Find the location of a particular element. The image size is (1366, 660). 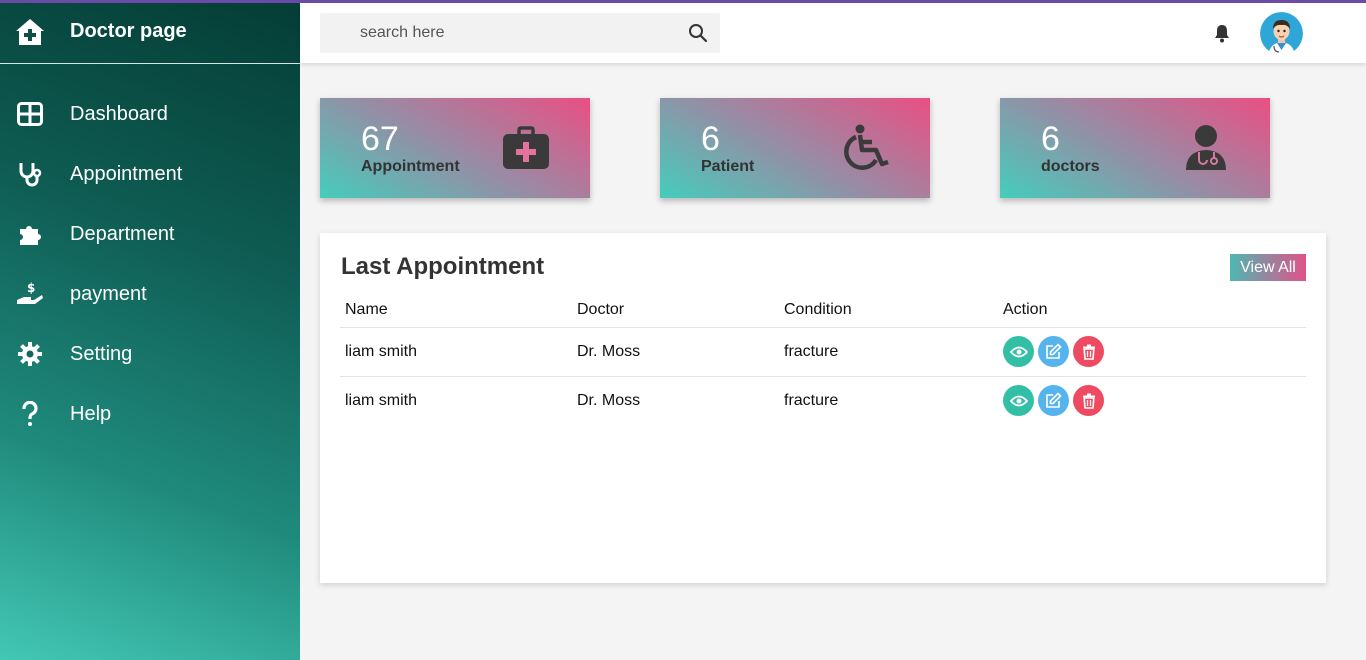

column-header-action: Action is located at coordinates (1152, 310).